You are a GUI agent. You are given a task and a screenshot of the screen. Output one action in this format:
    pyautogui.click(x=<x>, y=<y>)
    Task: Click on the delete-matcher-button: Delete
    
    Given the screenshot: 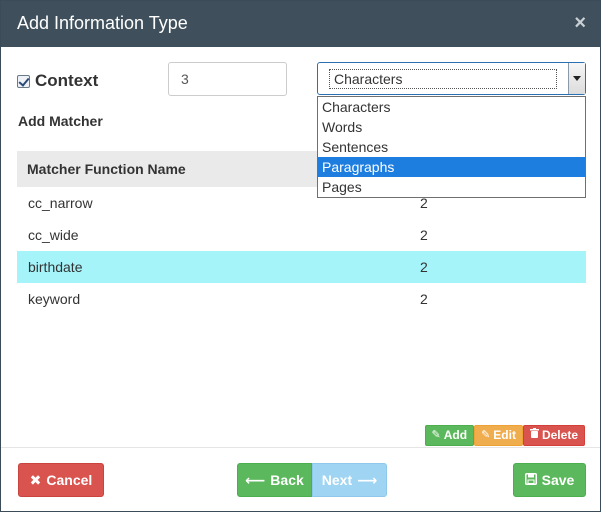 What is the action you would take?
    pyautogui.click(x=553, y=435)
    